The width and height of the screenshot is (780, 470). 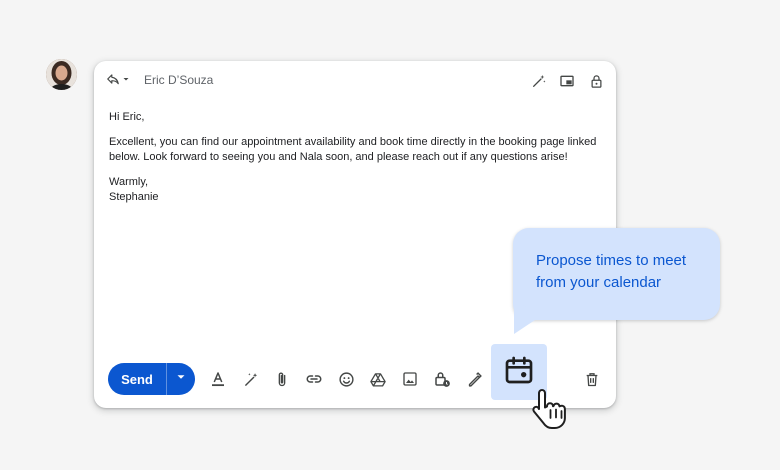 What do you see at coordinates (355, 81) in the screenshot?
I see `compose-header: Eric D’Souza` at bounding box center [355, 81].